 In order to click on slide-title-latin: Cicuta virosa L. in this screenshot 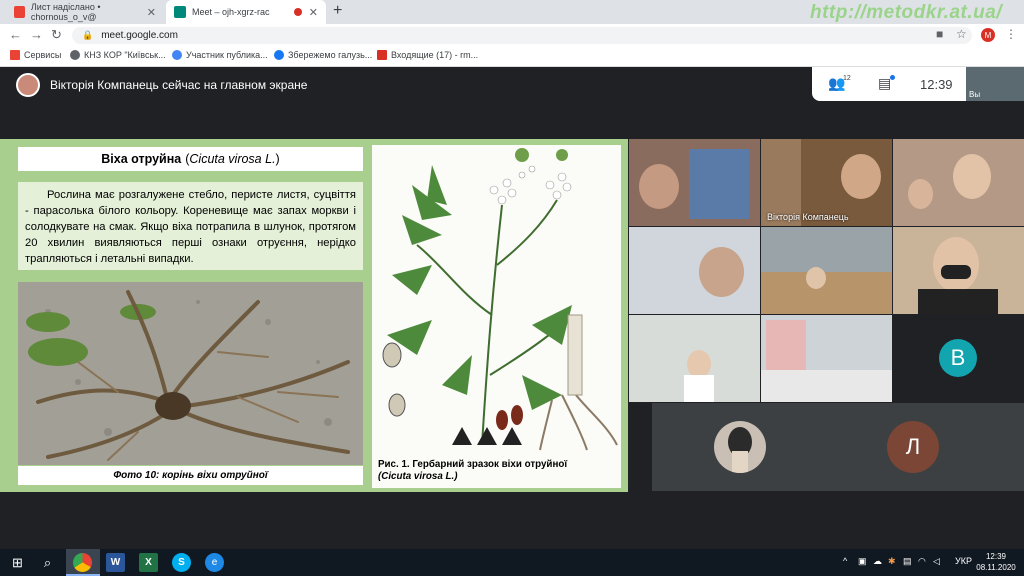, I will do `click(232, 159)`.